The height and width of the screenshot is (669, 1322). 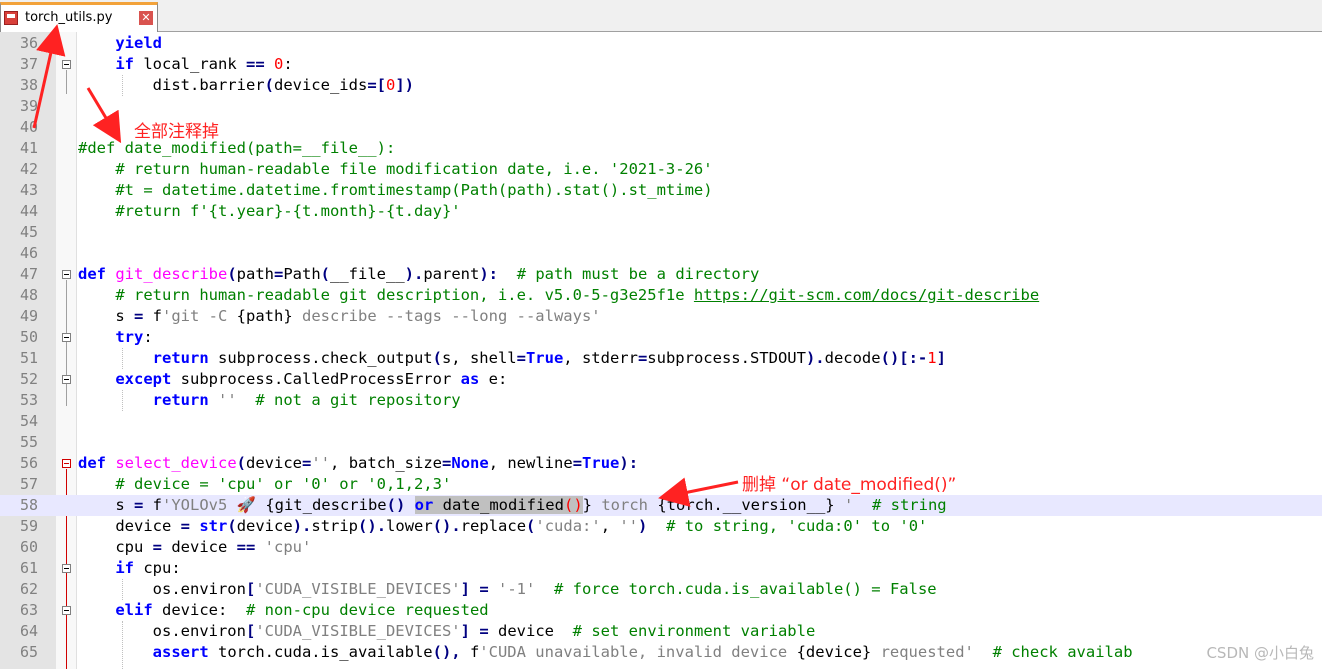 What do you see at coordinates (28, 421) in the screenshot?
I see `line-number: 54` at bounding box center [28, 421].